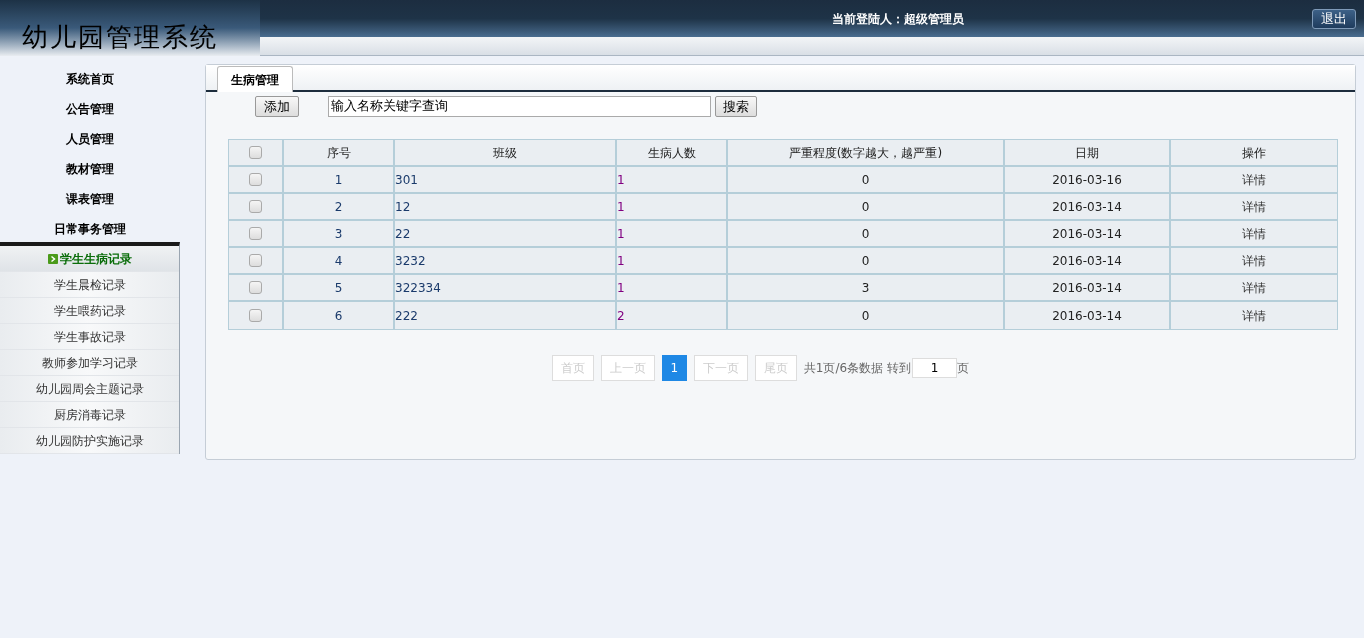  Describe the element at coordinates (843, 368) in the screenshot. I see `pagination-summary: 共1页/6条数据` at that location.